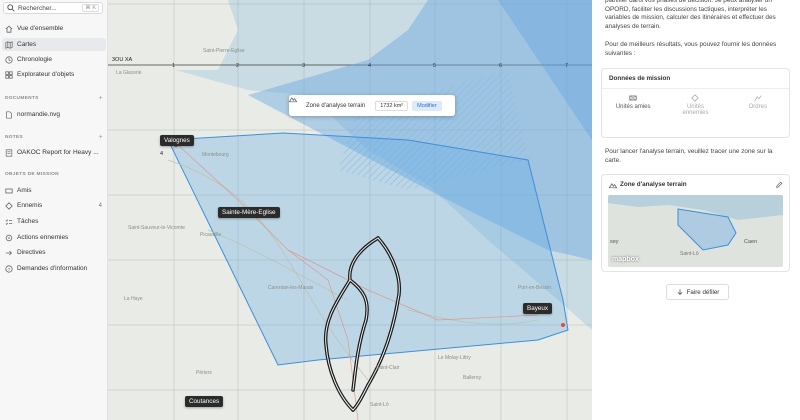 The height and width of the screenshot is (420, 800). Describe the element at coordinates (695, 231) in the screenshot. I see `terrain-minimap: sey Caen Saint-Lô mapbox` at that location.